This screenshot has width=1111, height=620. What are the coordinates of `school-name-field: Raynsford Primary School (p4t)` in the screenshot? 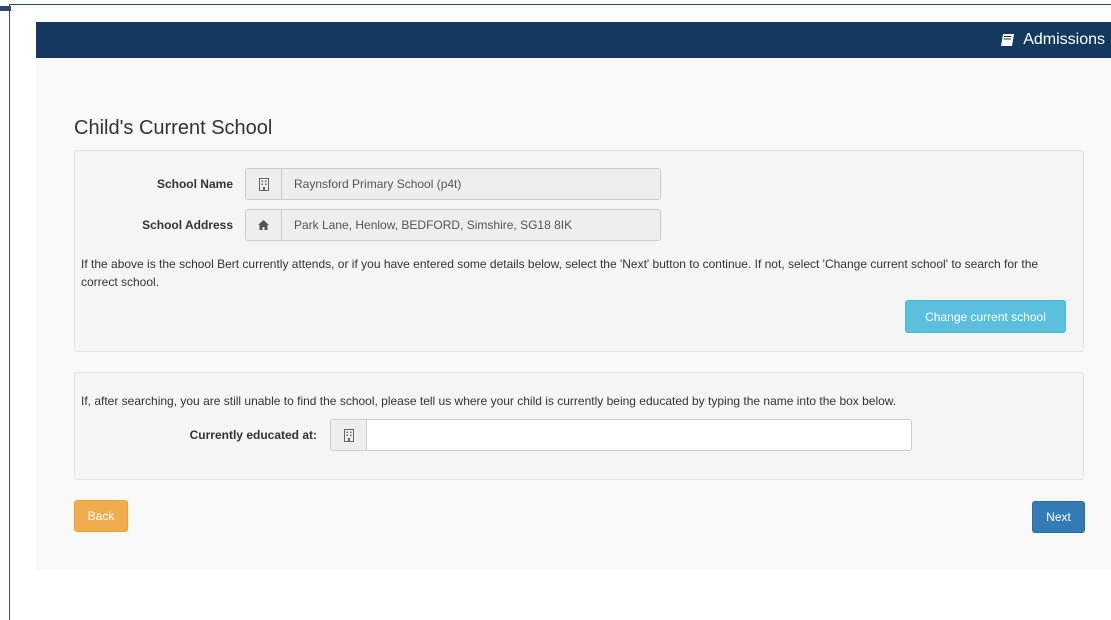 It's located at (453, 184).